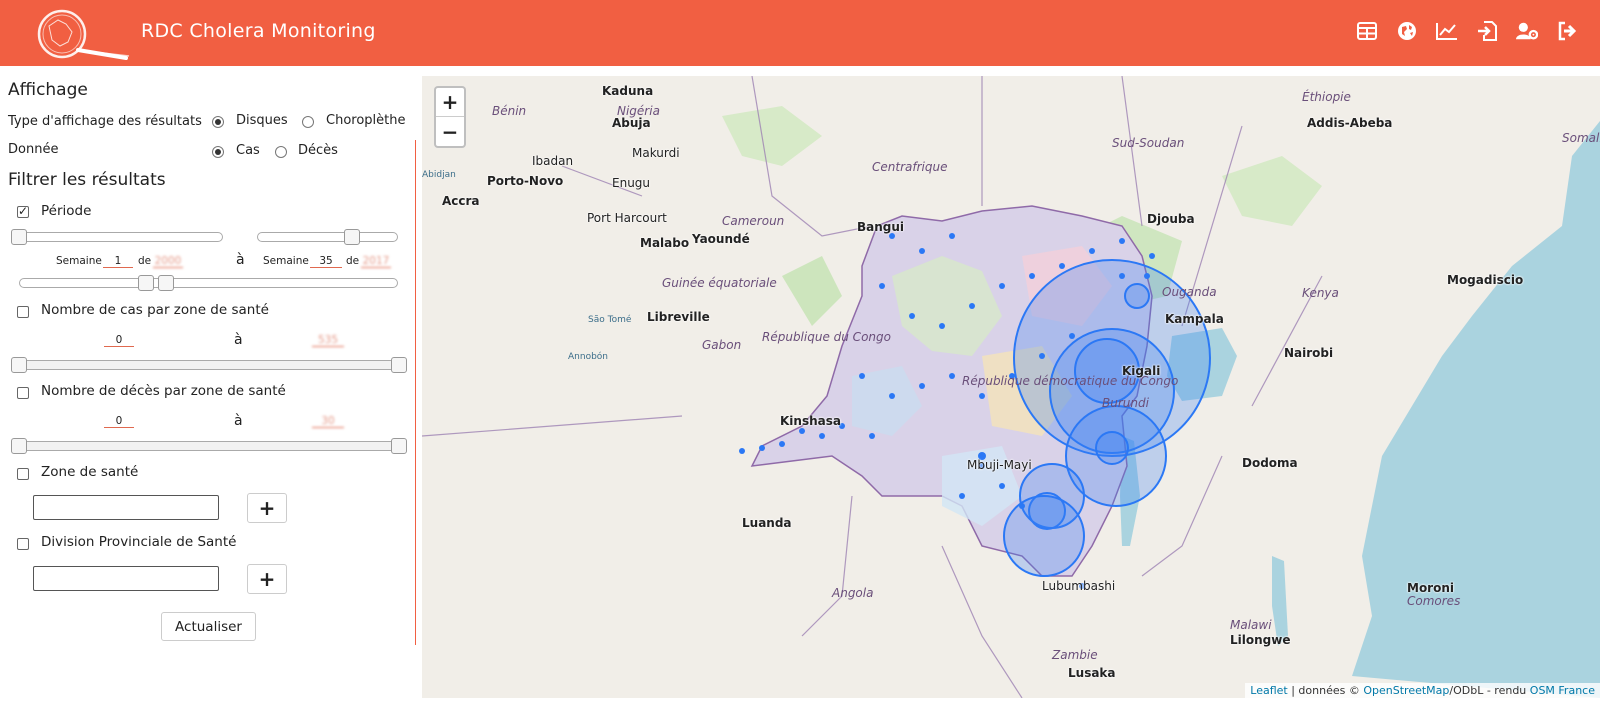 Image resolution: width=1600 pixels, height=708 pixels. What do you see at coordinates (308, 122) in the screenshot?
I see `radio-choroplethe` at bounding box center [308, 122].